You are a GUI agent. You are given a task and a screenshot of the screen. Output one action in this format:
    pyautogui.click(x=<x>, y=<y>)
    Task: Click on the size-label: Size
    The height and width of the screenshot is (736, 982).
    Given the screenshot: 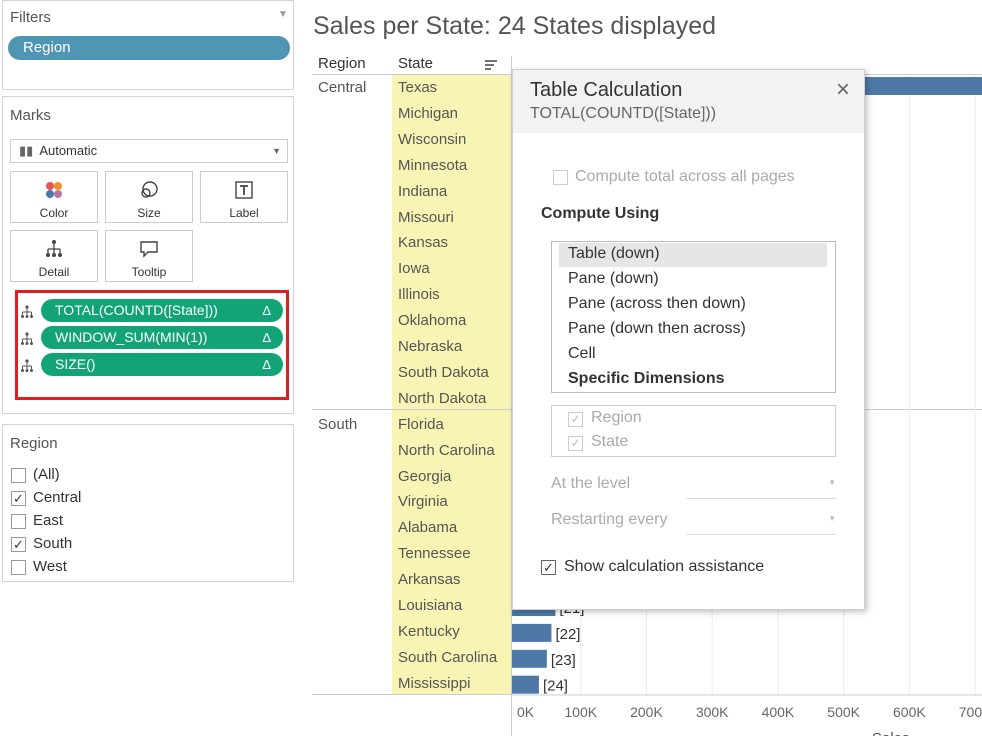 What is the action you would take?
    pyautogui.click(x=149, y=213)
    